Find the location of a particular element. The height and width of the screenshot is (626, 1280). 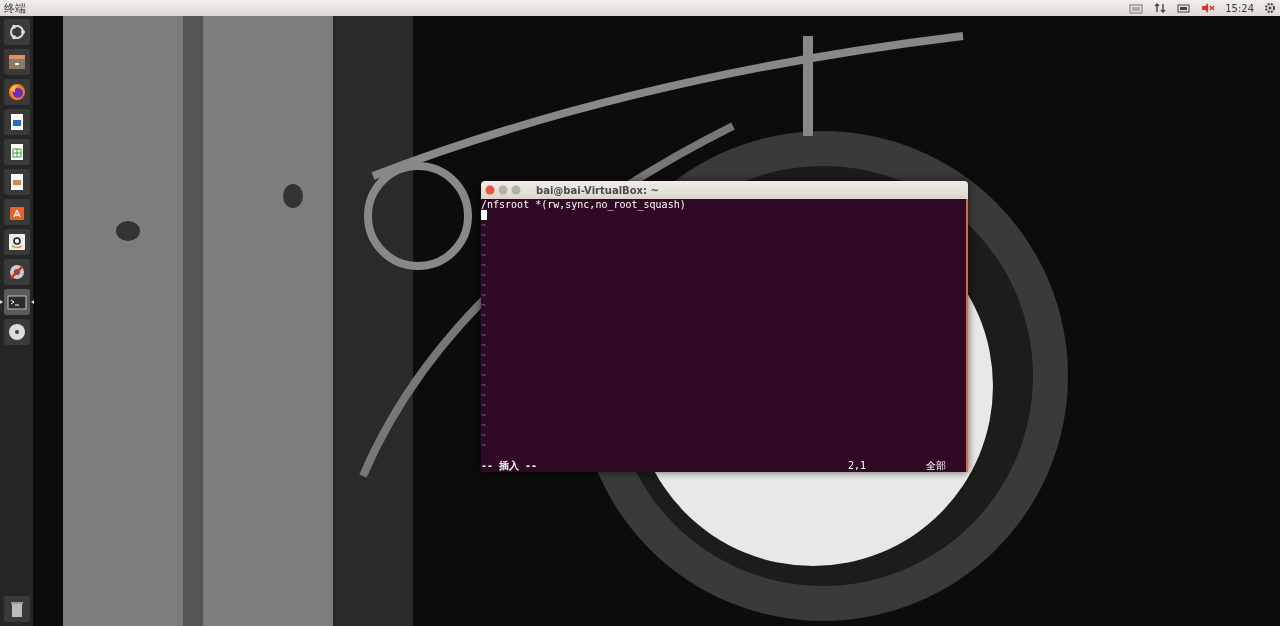

cursor-position: 2,1 is located at coordinates (858, 466).